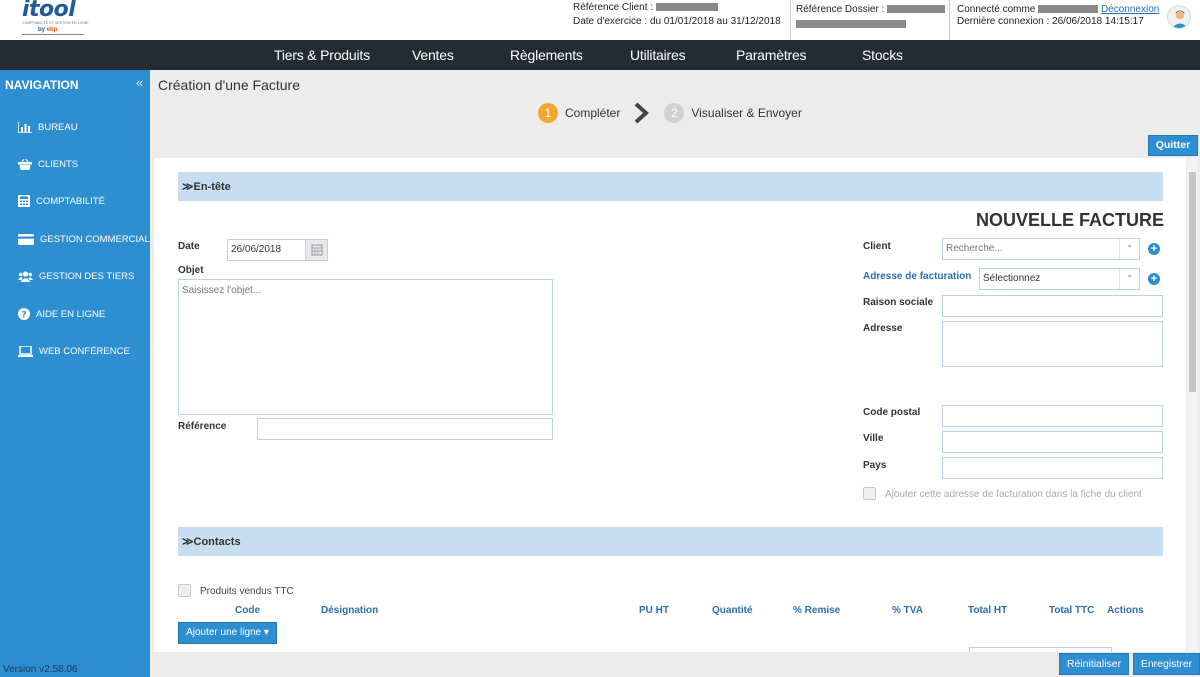  I want to click on vertical-scrollbar, so click(1192, 405).